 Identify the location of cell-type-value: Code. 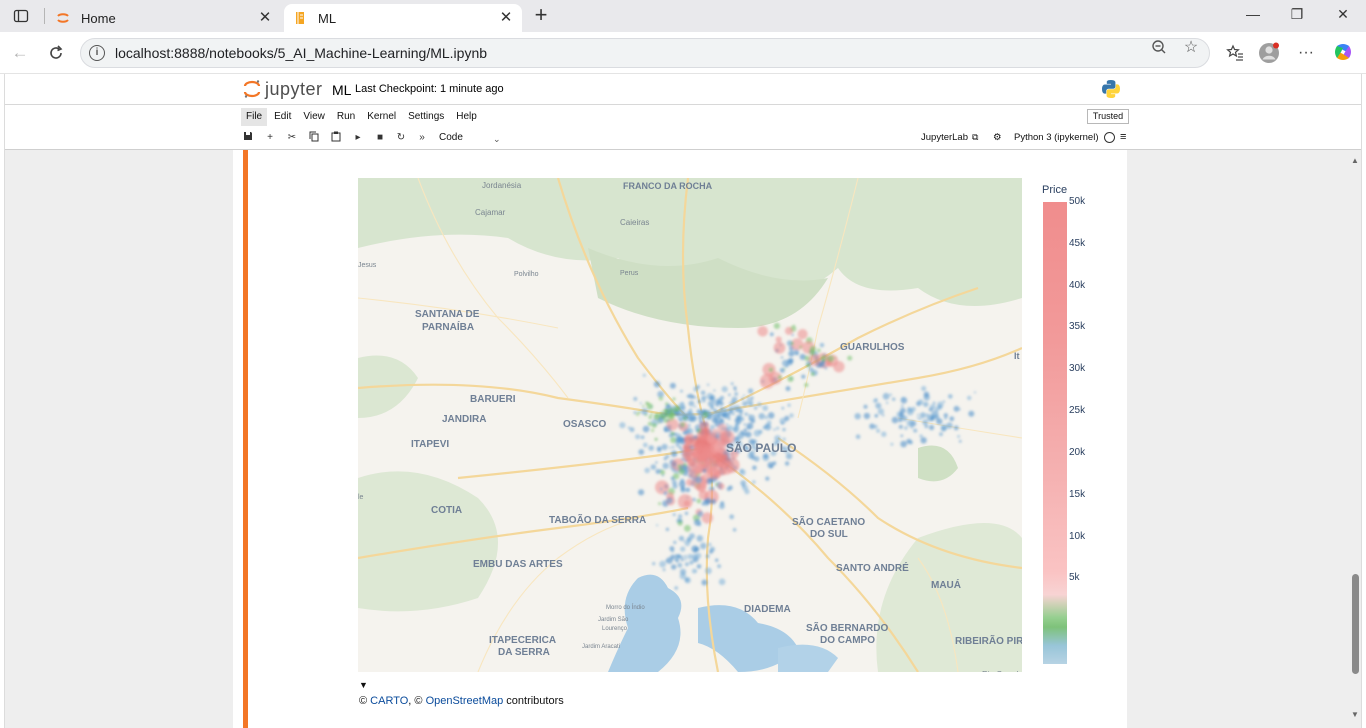
(451, 137).